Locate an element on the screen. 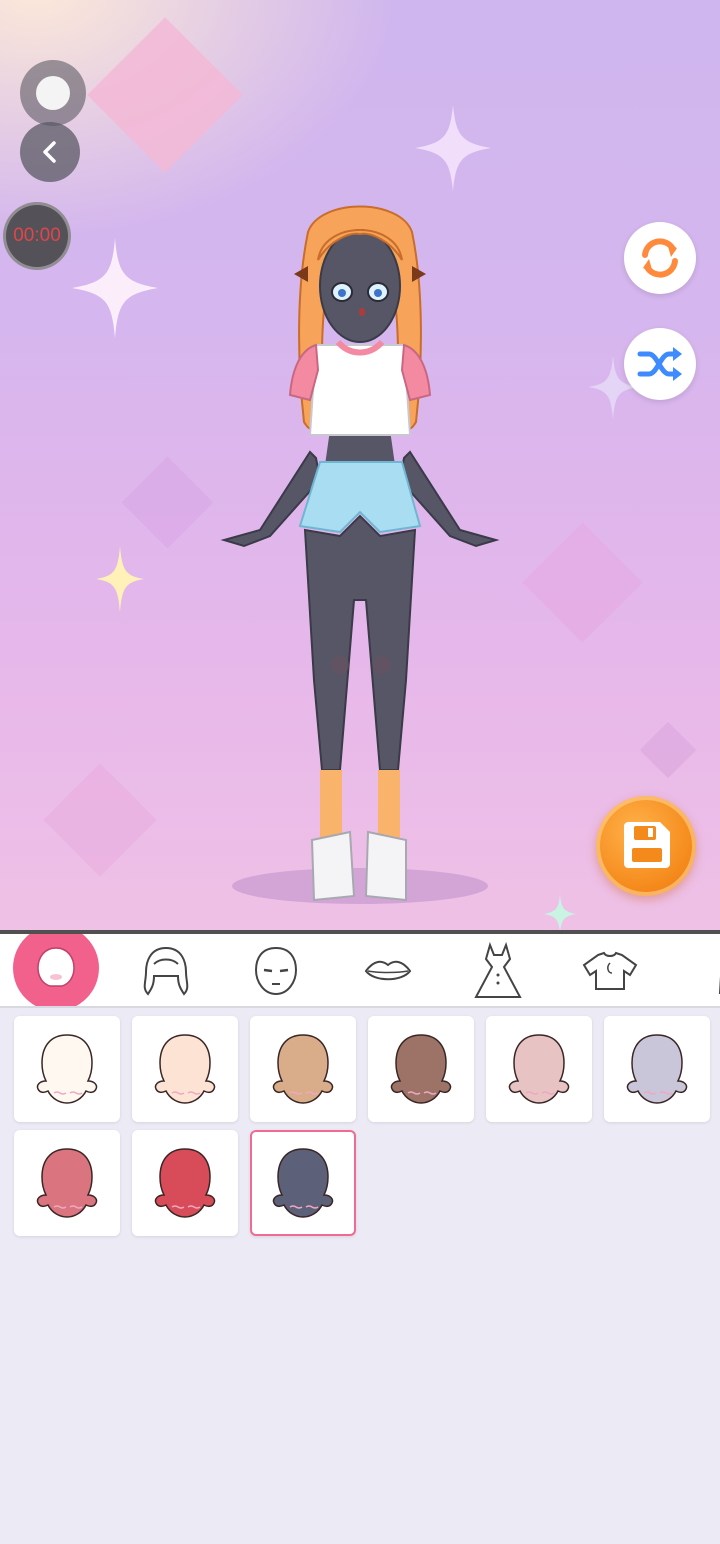 The height and width of the screenshot is (1544, 720). tab-skin is located at coordinates (56, 970).